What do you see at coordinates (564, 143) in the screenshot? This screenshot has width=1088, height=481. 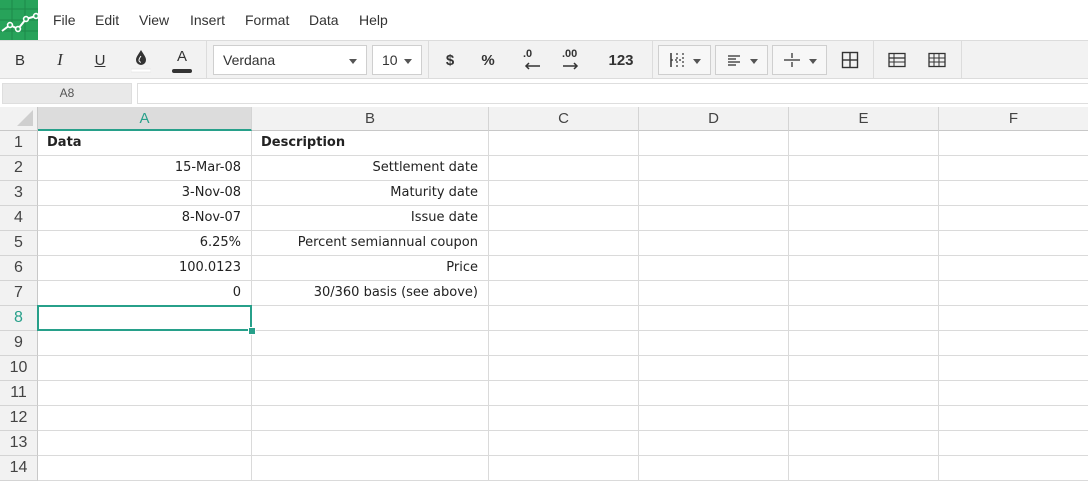 I see `cell-c1` at bounding box center [564, 143].